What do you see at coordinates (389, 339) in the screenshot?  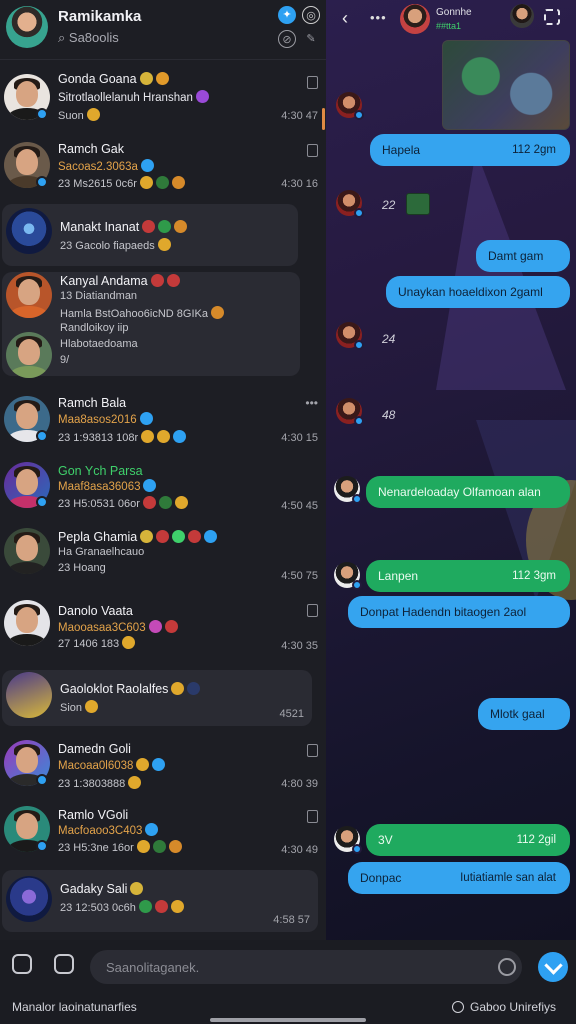 I see `message-count: 24` at bounding box center [389, 339].